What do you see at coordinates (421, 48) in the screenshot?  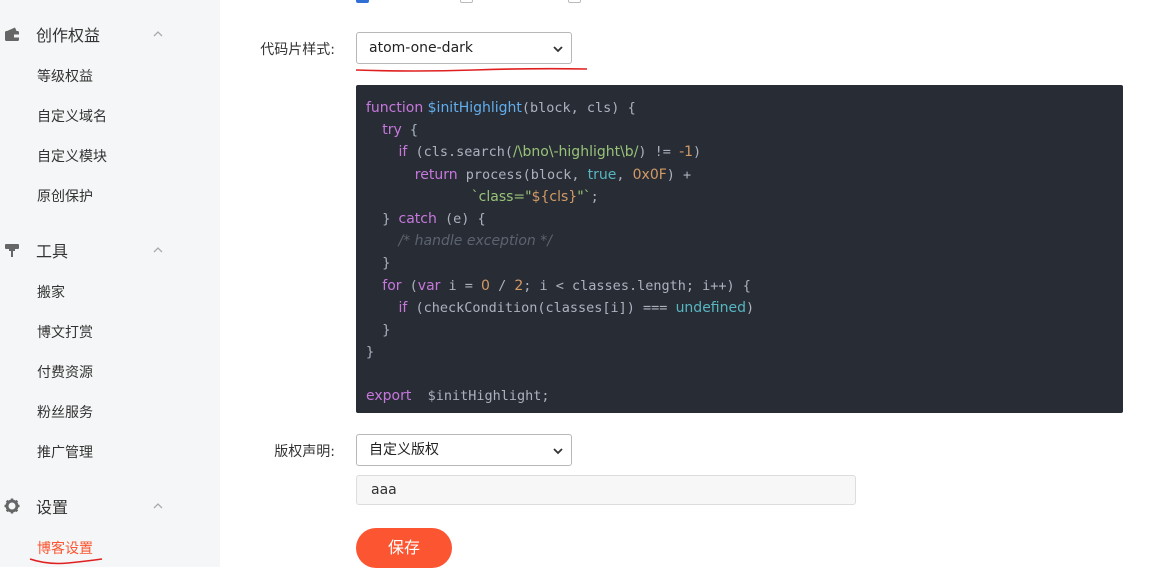 I see `code-style-value: atom-one-dark` at bounding box center [421, 48].